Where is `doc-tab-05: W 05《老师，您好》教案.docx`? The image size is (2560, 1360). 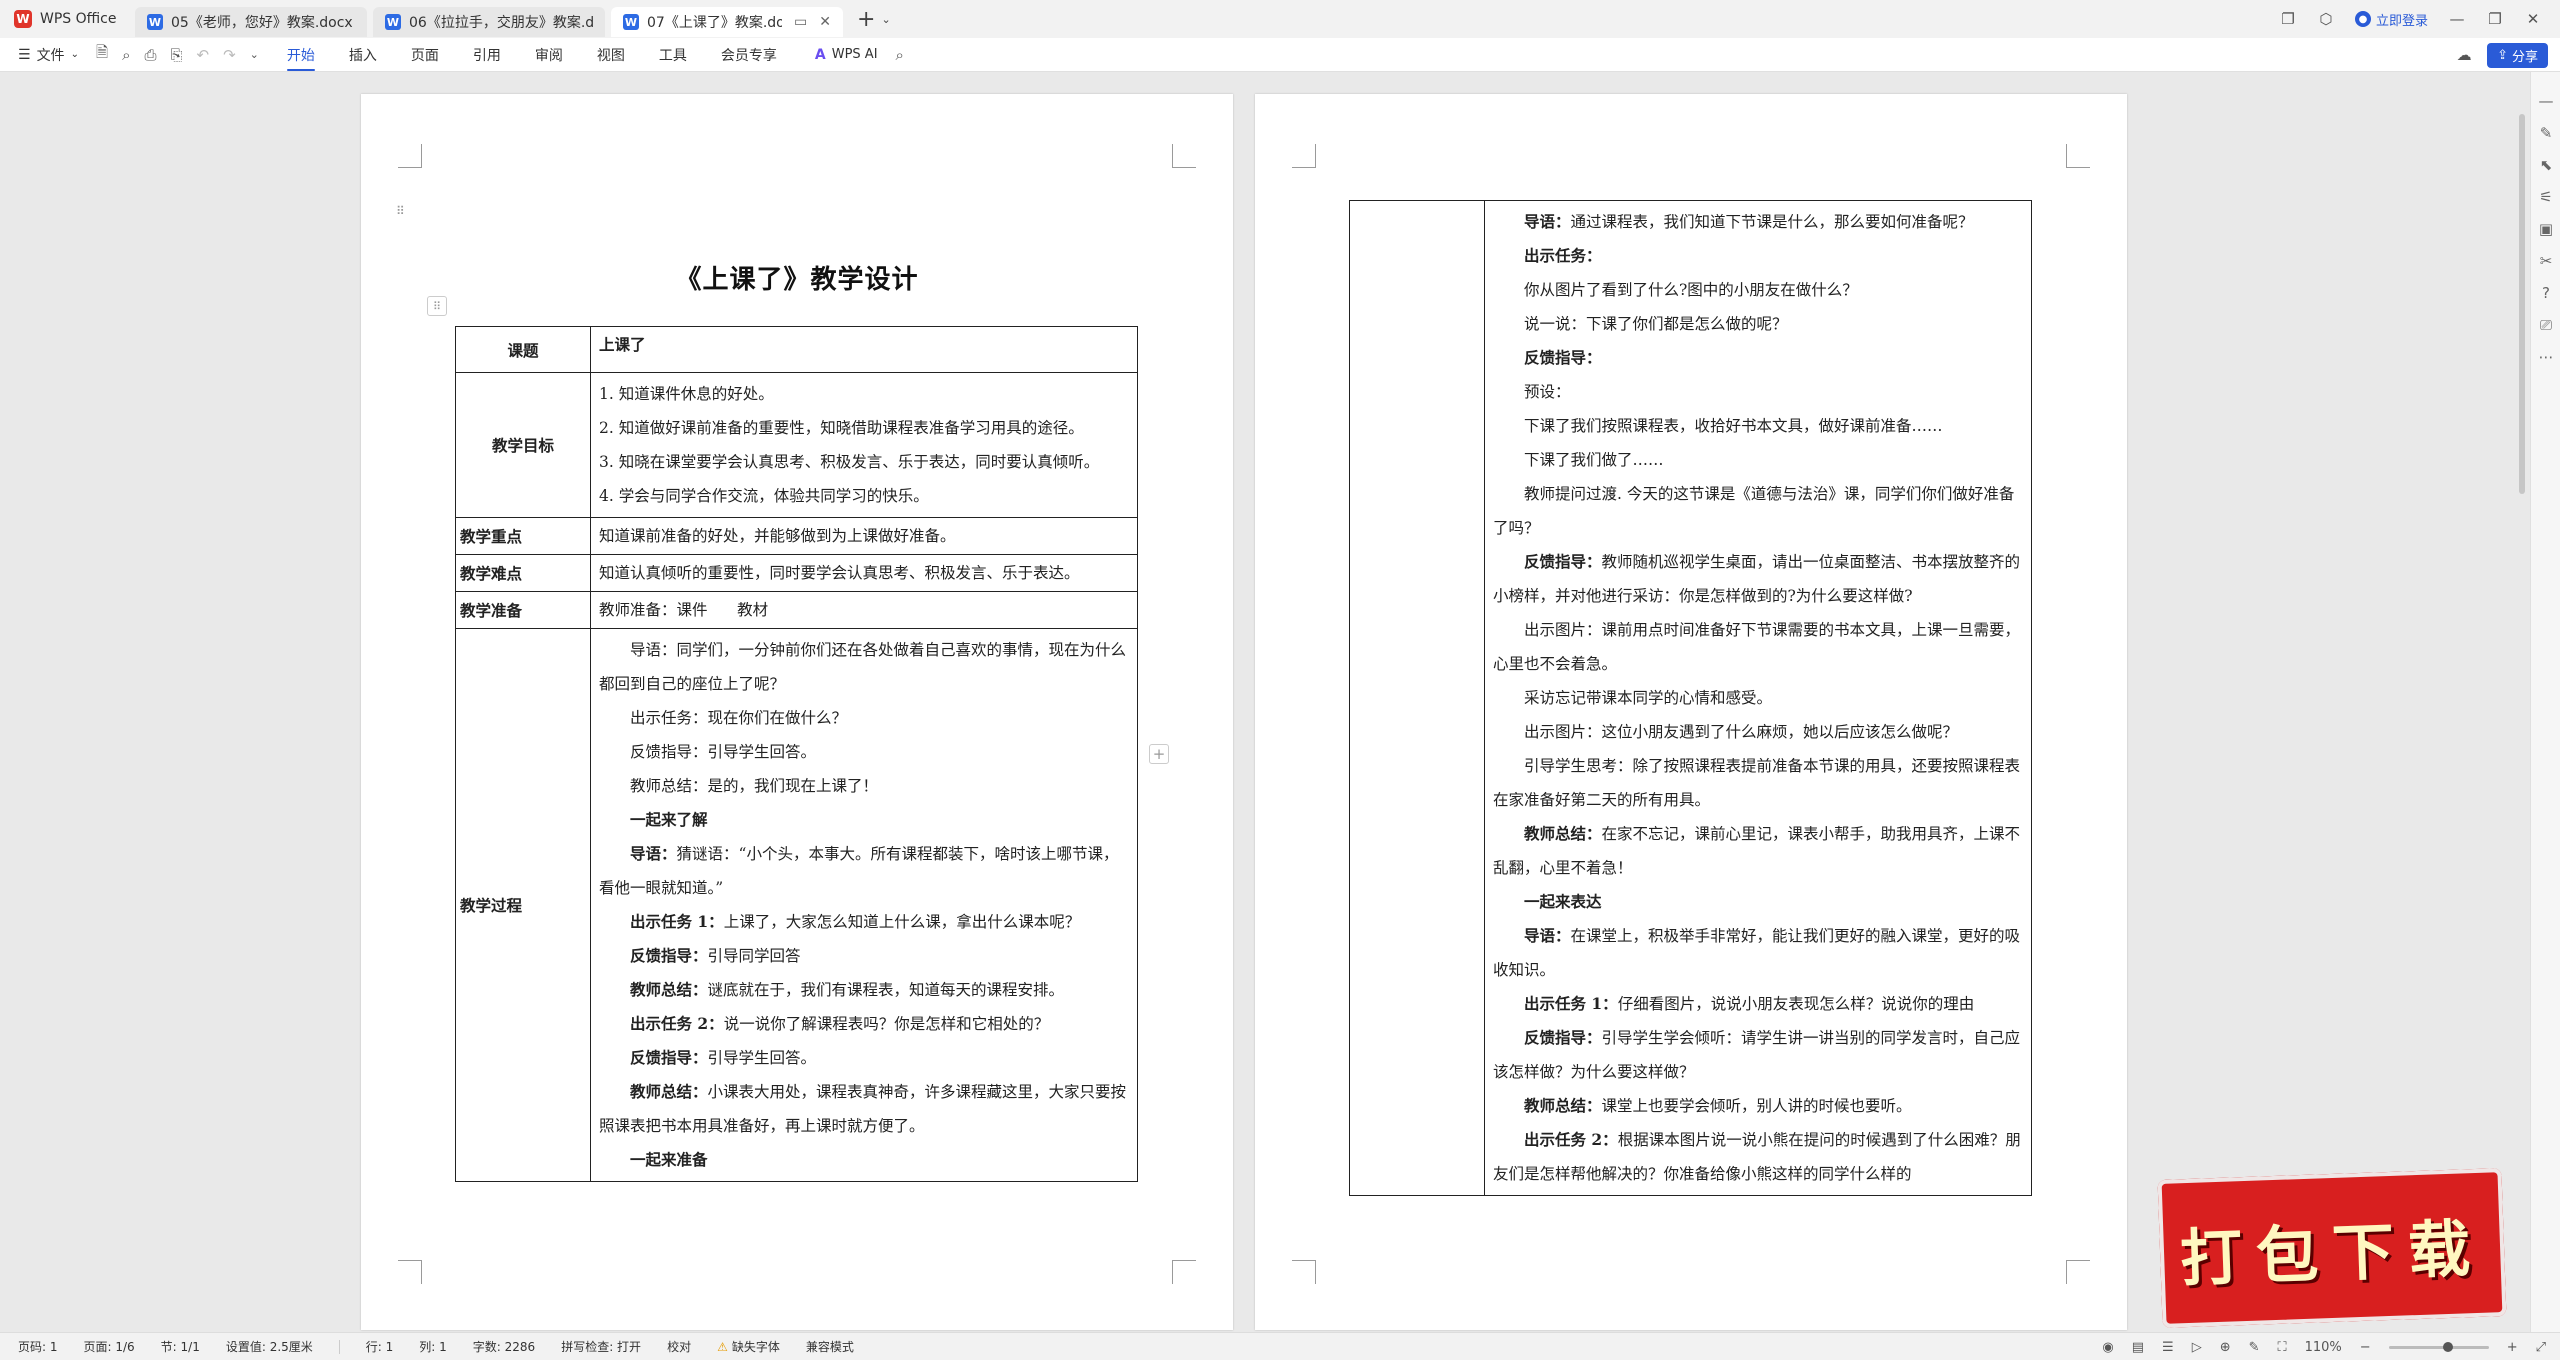
doc-tab-05: W 05《老师，您好》教案.docx is located at coordinates (251, 22).